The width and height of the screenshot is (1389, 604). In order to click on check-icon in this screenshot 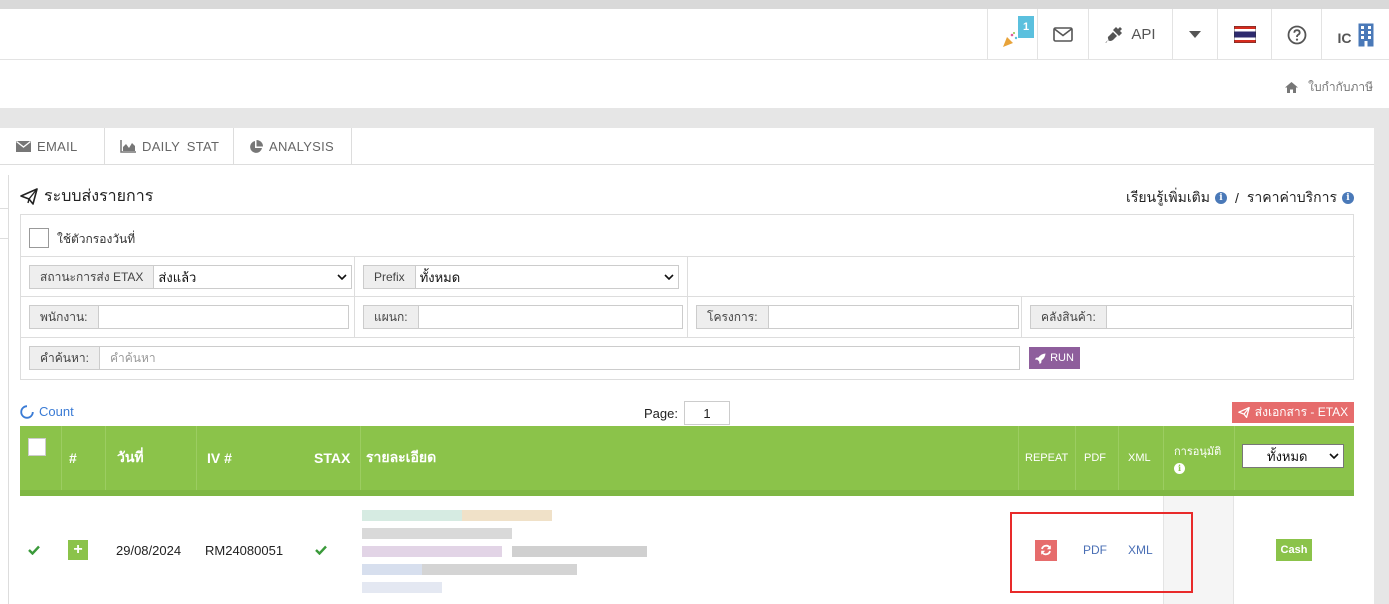, I will do `click(321, 550)`.